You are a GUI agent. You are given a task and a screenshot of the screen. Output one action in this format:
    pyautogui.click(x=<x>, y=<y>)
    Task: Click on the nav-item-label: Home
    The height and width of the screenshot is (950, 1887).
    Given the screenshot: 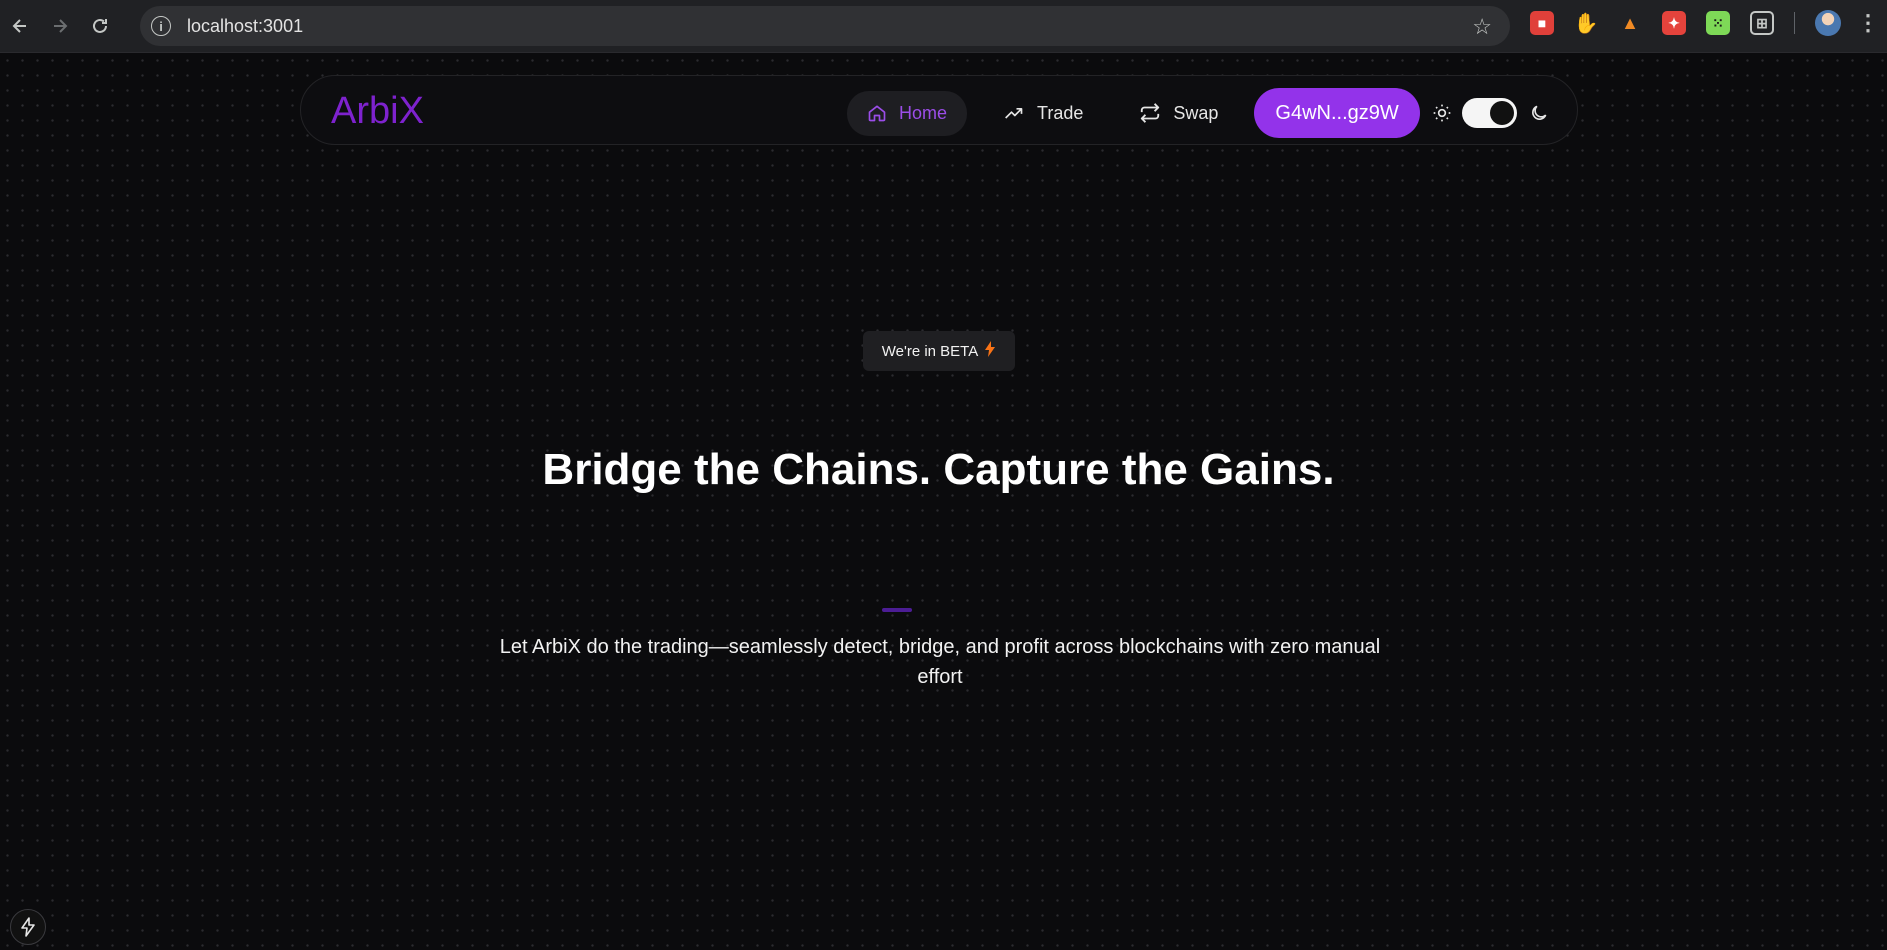 What is the action you would take?
    pyautogui.click(x=923, y=112)
    